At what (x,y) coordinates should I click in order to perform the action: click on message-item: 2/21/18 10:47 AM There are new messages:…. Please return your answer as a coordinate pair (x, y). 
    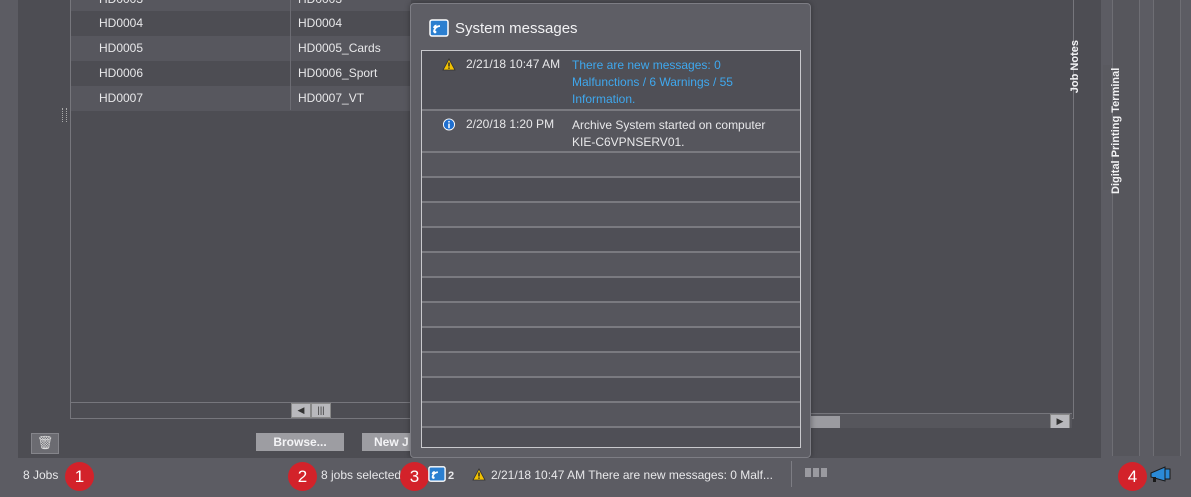
    Looking at the image, I should click on (611, 81).